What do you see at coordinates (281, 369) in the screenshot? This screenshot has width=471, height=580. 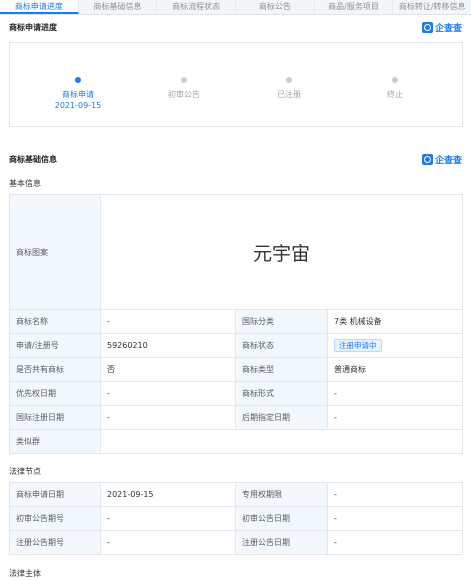 I see `field-label: 商标类型` at bounding box center [281, 369].